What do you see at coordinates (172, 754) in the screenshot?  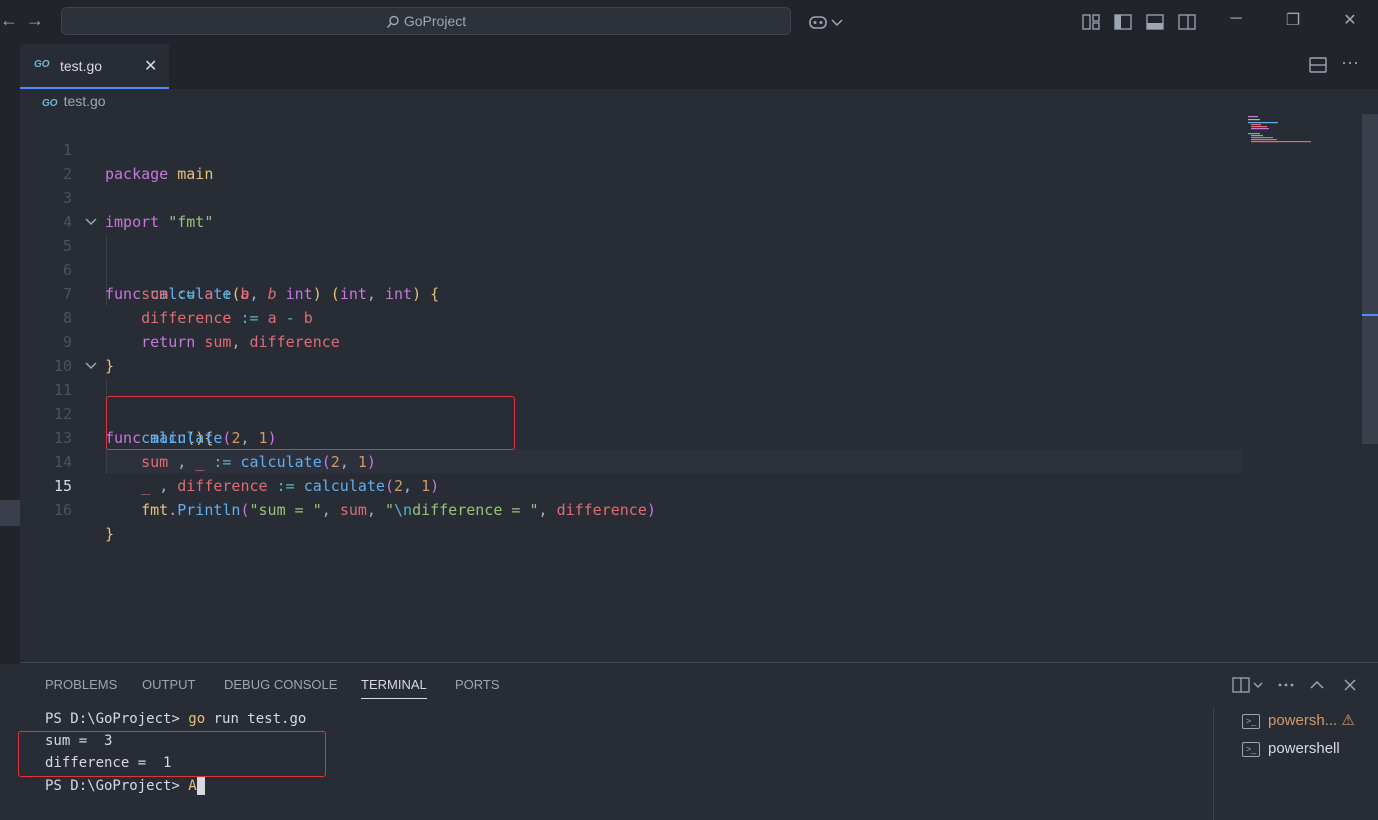 I see `highlight-box-output` at bounding box center [172, 754].